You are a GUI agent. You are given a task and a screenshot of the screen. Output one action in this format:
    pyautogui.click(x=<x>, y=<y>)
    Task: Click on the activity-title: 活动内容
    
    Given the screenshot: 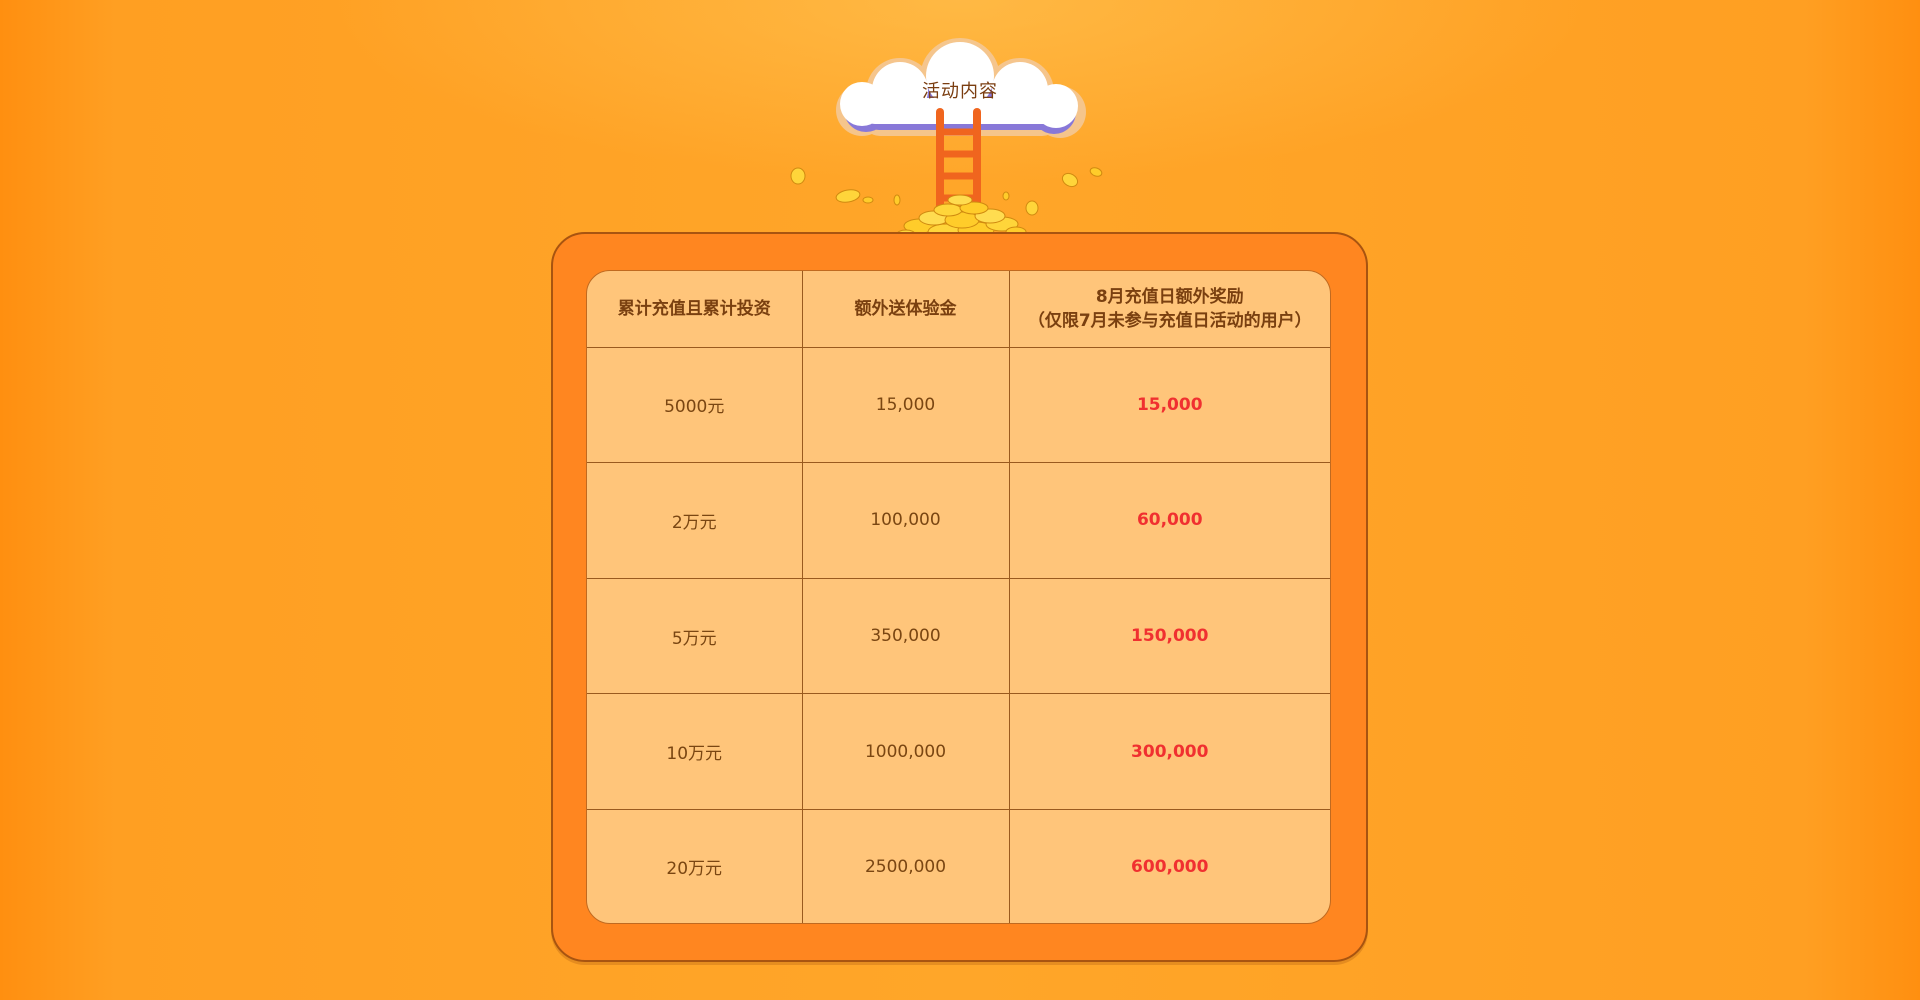 What is the action you would take?
    pyautogui.click(x=960, y=91)
    